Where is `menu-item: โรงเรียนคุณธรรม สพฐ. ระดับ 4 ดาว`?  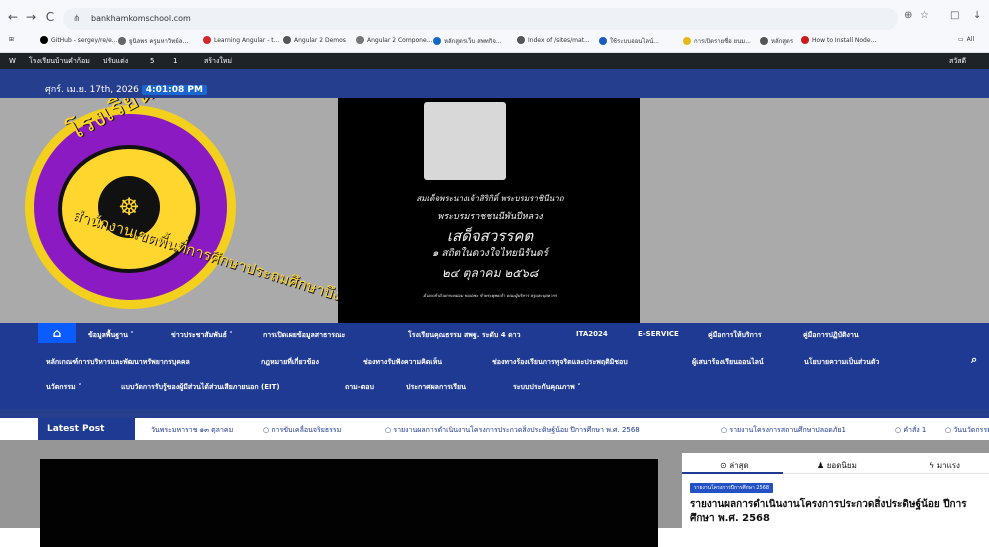 menu-item: โรงเรียนคุณธรรม สพฐ. ระดับ 4 ดาว is located at coordinates (464, 335).